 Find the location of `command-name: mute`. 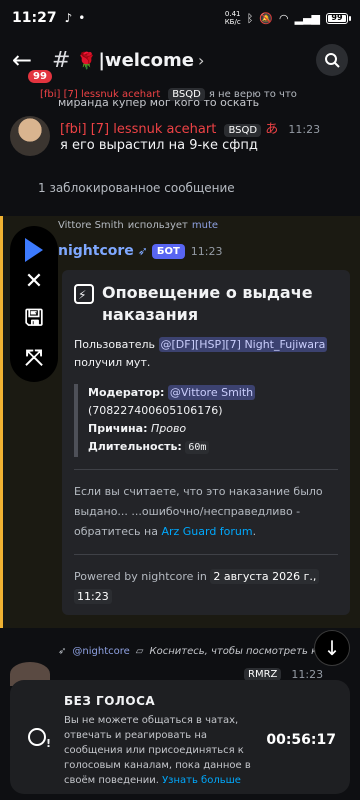

command-name: mute is located at coordinates (205, 225).